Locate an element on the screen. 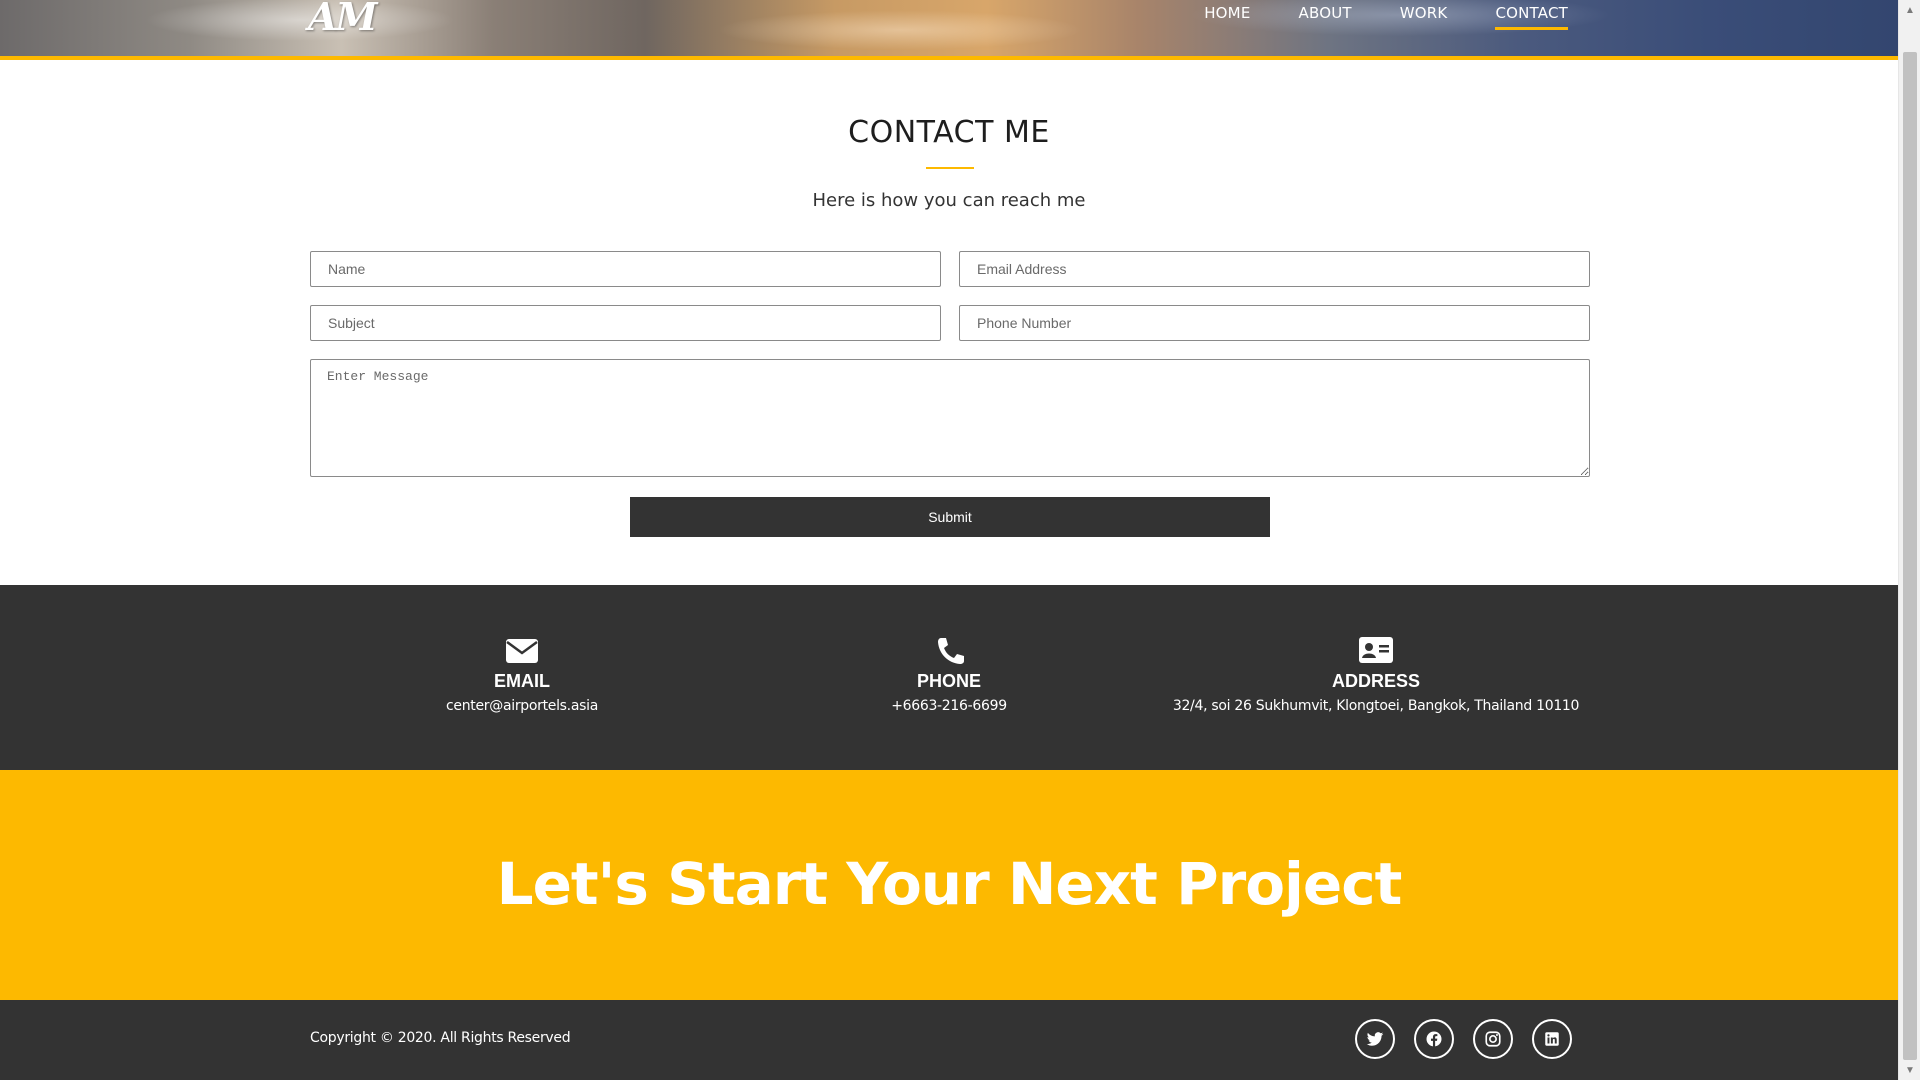 The height and width of the screenshot is (1080, 1920). submit-button: Submit is located at coordinates (950, 517).